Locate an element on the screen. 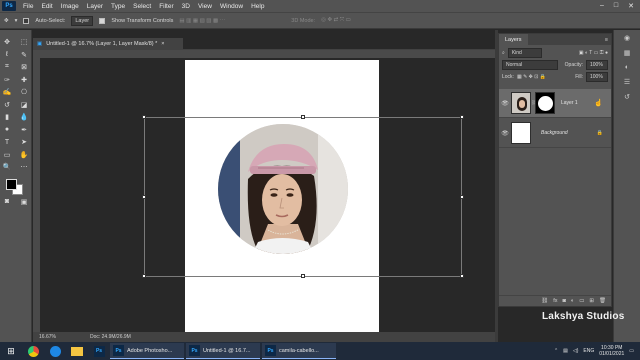  foreground-color is located at coordinates (11, 184).